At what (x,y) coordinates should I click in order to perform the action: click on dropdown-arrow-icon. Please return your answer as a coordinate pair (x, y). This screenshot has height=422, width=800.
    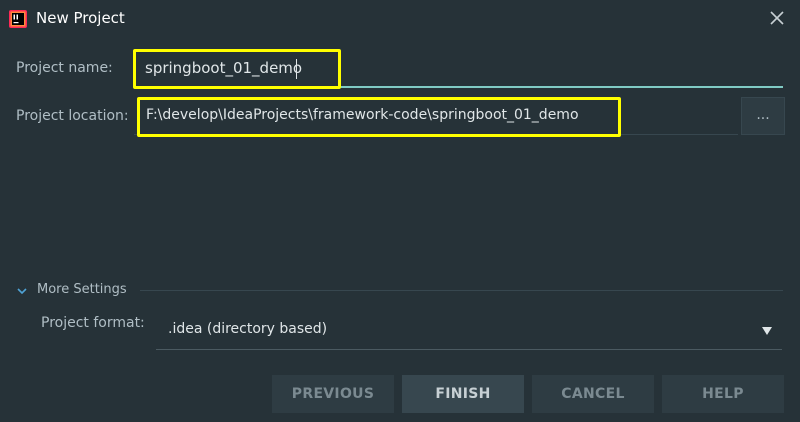
    Looking at the image, I should click on (767, 331).